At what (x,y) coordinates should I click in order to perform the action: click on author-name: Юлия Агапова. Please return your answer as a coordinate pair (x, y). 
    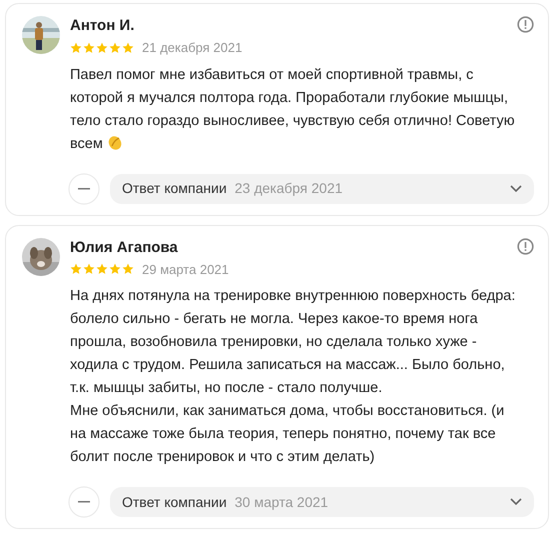
    Looking at the image, I should click on (124, 248).